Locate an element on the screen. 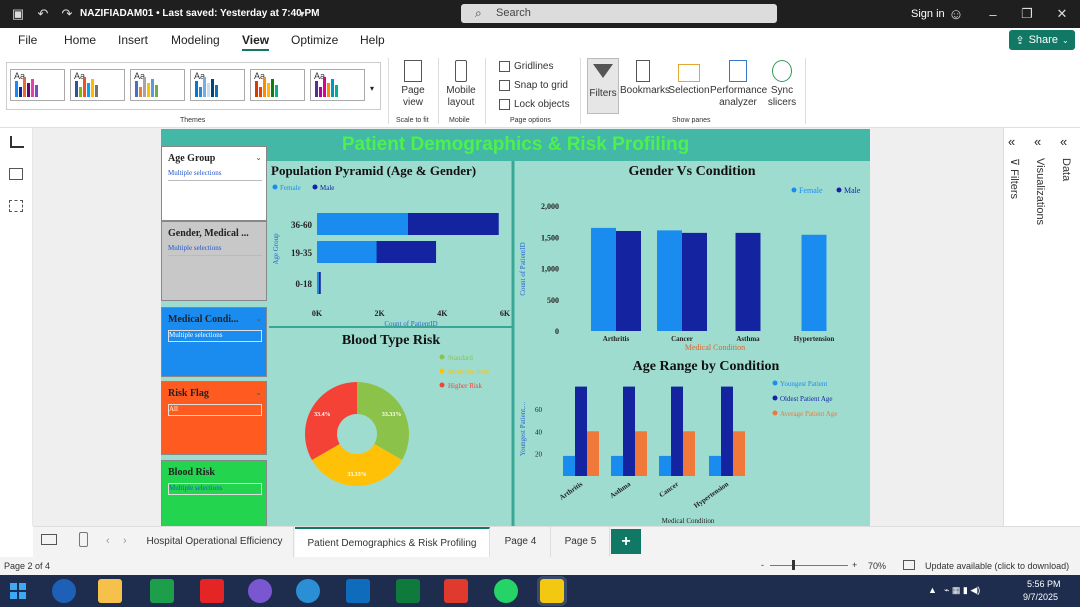 This screenshot has height=607, width=1080. performance-analyzer-button: Performance analyzer is located at coordinates (739, 84).